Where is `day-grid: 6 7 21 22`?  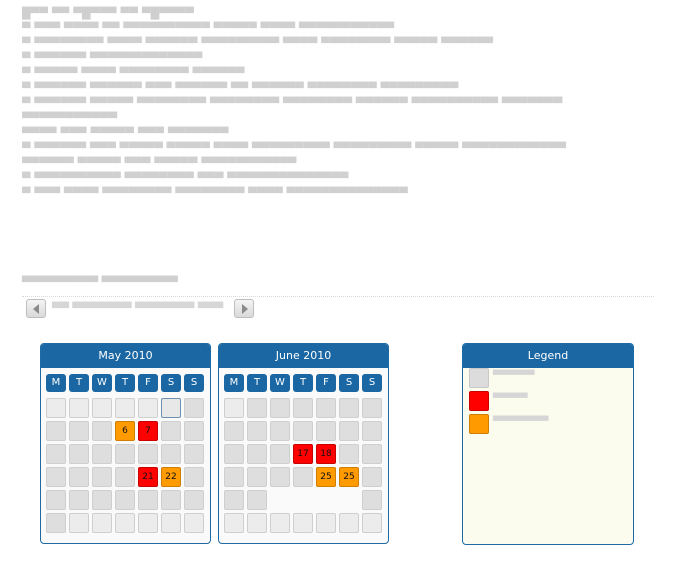 day-grid: 6 7 21 22 is located at coordinates (125, 462).